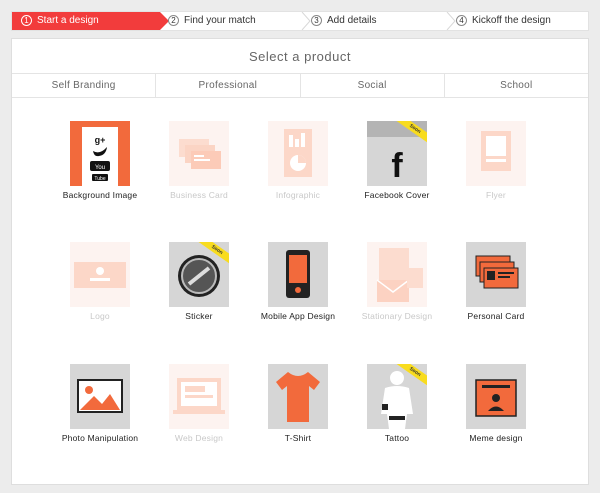  I want to click on svg-text: f, so click(397, 166).